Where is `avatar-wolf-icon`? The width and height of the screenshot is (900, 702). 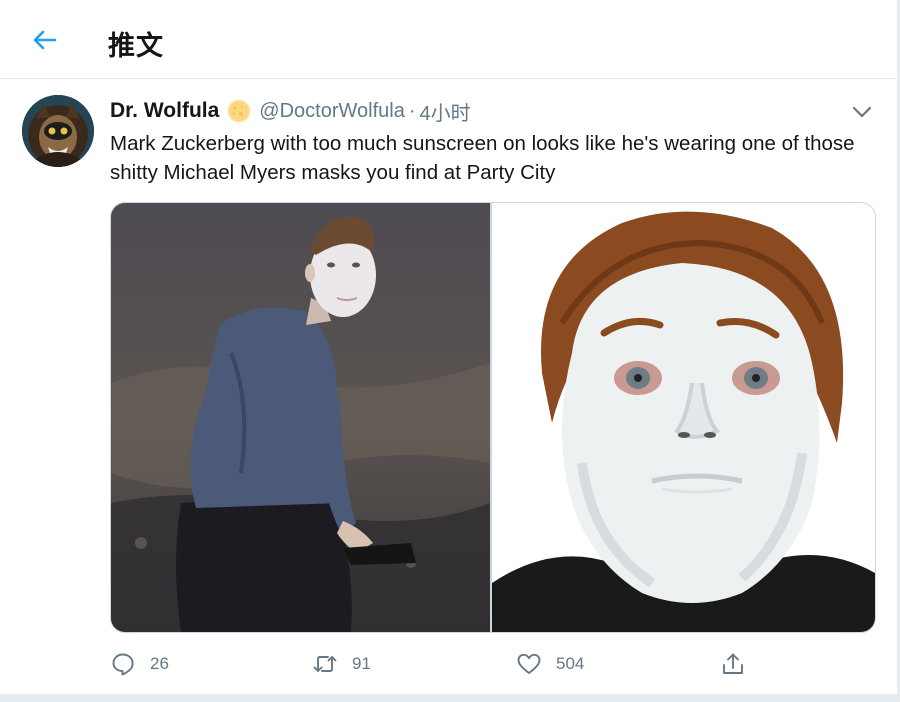
avatar-wolf-icon is located at coordinates (58, 131).